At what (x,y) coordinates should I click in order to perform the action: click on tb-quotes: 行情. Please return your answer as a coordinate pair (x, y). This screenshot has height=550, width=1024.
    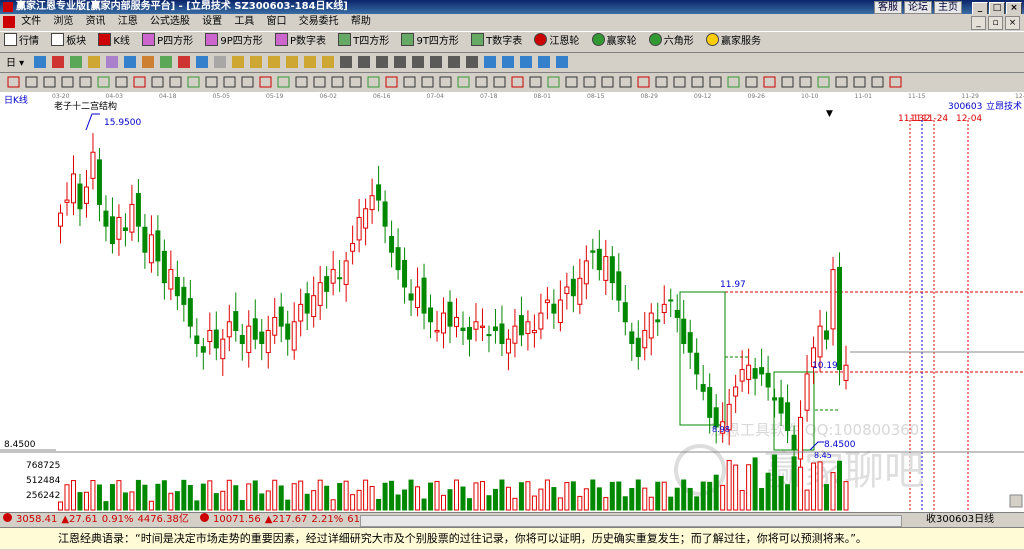
    Looking at the image, I should click on (19, 42).